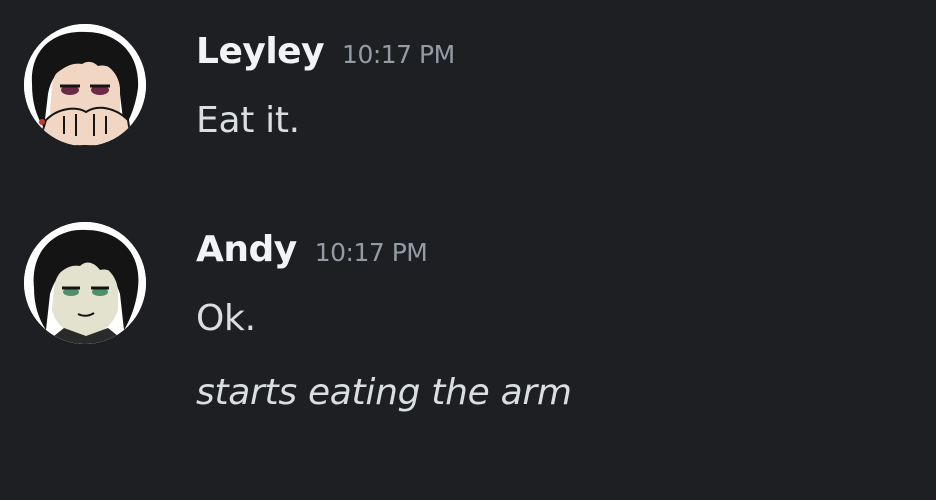 This screenshot has height=500, width=936. Describe the element at coordinates (226, 318) in the screenshot. I see `message-text: Ok.` at that location.